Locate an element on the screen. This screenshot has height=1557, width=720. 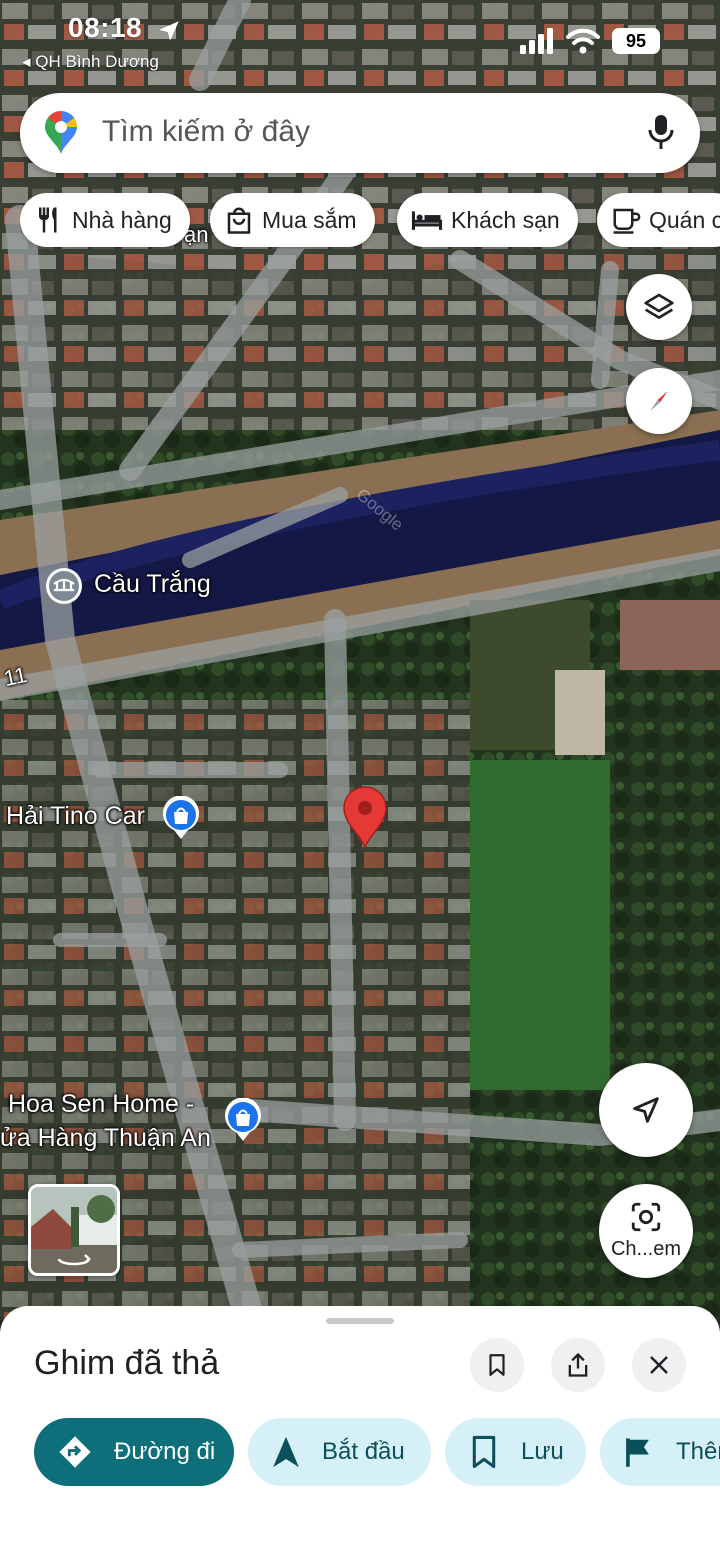
lens-camera-icon is located at coordinates (646, 1217).